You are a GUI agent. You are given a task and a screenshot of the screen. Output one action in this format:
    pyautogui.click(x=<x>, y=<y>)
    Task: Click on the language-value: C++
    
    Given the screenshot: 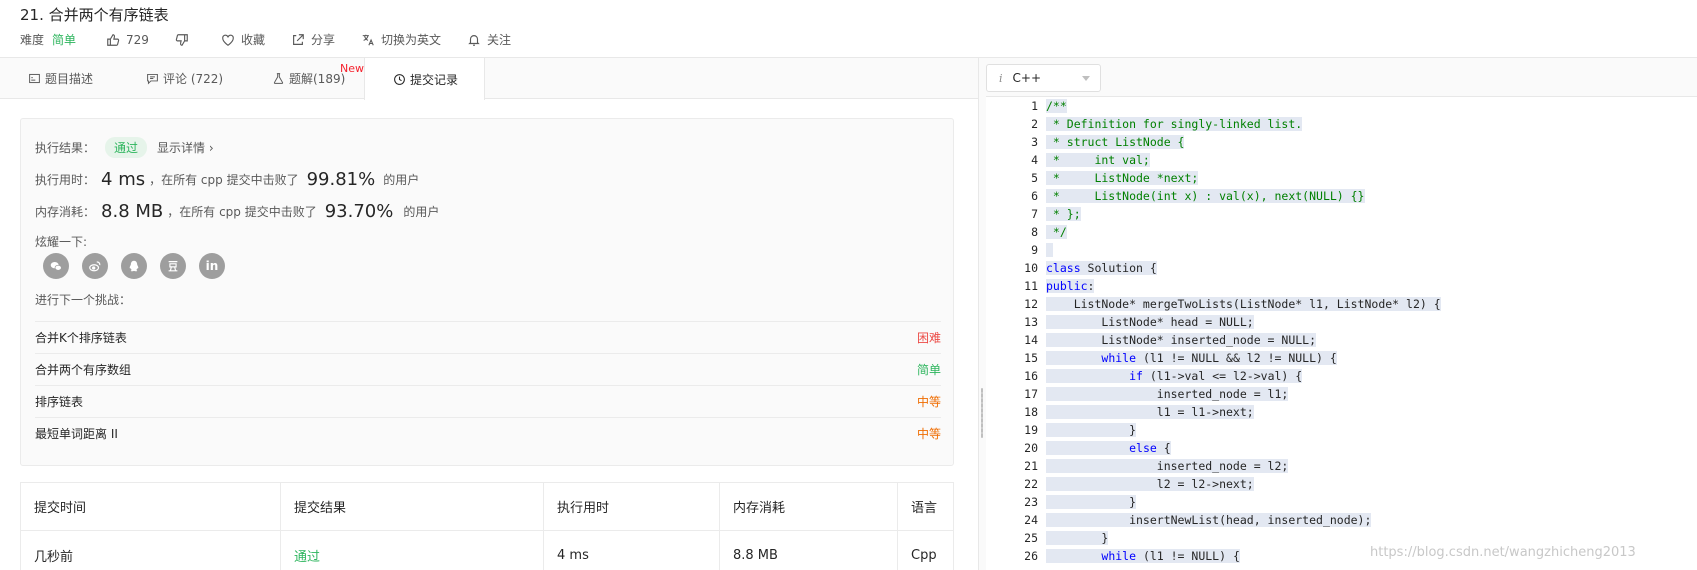 What is the action you would take?
    pyautogui.click(x=1027, y=78)
    